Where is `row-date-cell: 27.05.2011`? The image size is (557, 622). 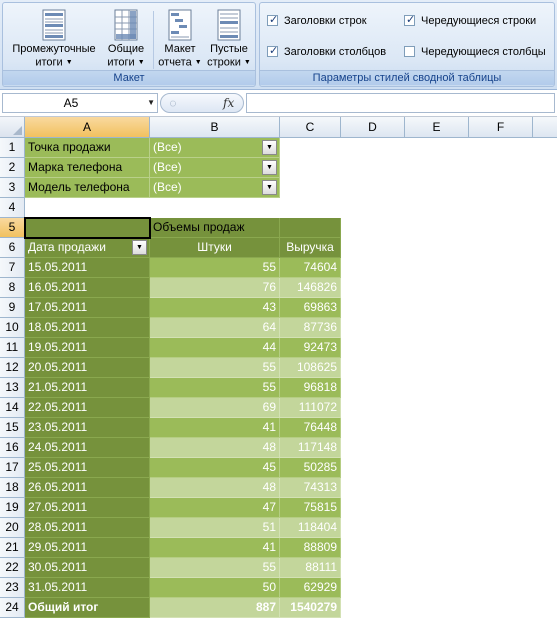
row-date-cell: 27.05.2011 is located at coordinates (87, 508).